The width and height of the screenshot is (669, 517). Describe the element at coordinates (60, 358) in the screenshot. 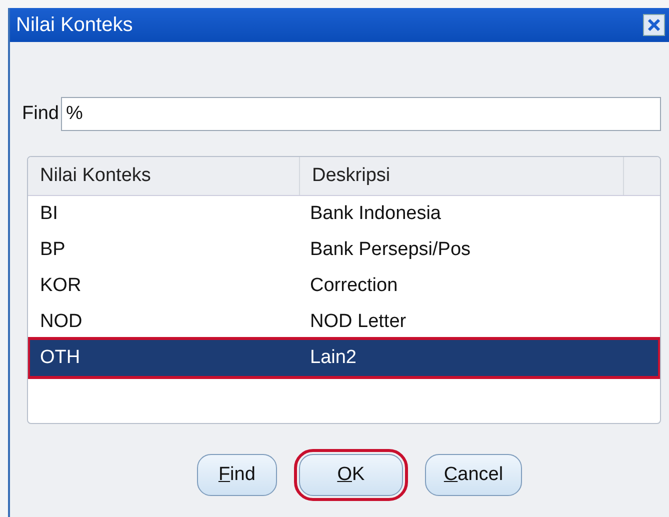

I see `table-cell-text: OTH` at that location.